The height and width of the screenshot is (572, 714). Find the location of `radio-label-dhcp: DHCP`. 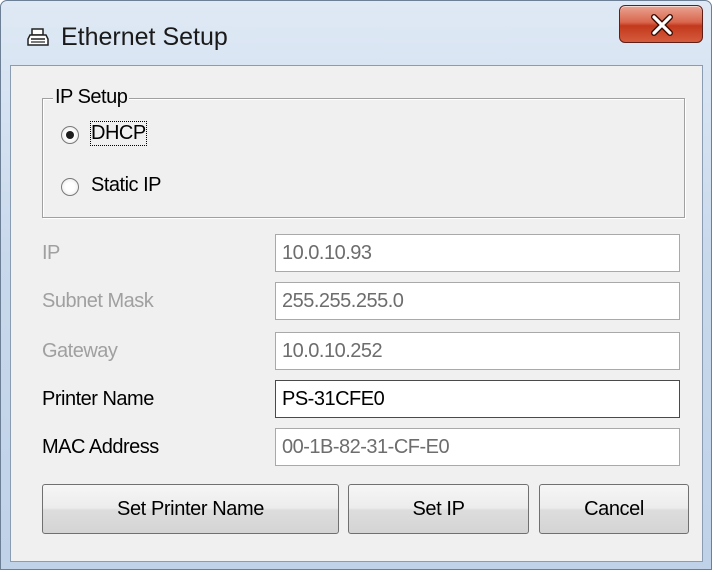

radio-label-dhcp: DHCP is located at coordinates (118, 133).